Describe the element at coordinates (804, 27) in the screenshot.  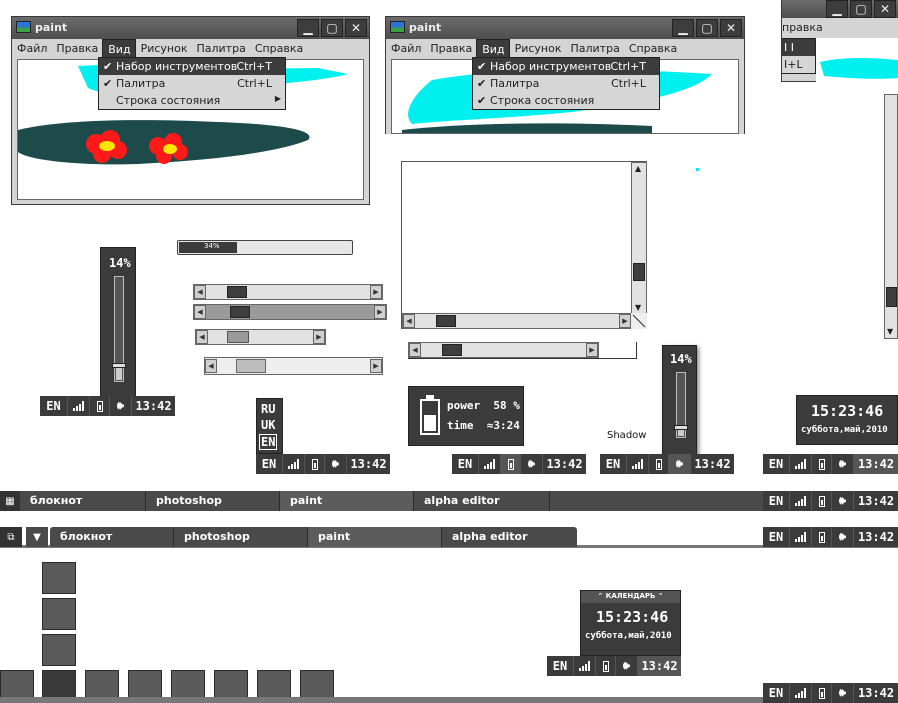
I see `menu-edit: правка` at that location.